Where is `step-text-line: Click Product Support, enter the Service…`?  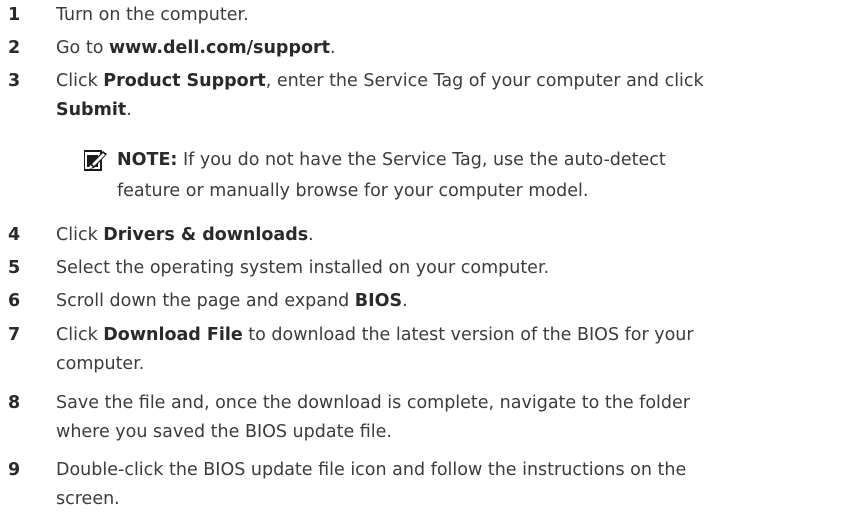
step-text-line: Click Product Support, enter the Service… is located at coordinates (451, 81).